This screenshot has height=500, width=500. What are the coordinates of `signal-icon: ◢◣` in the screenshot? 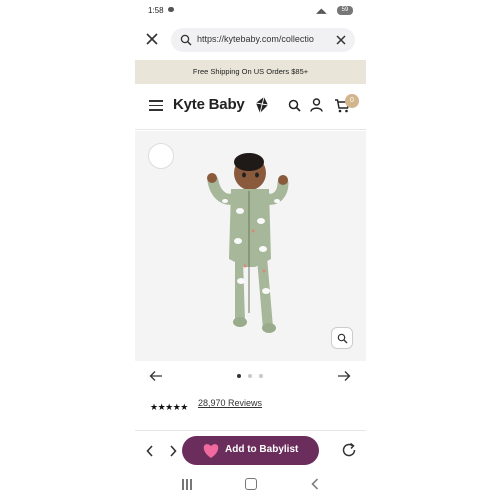 It's located at (321, 11).